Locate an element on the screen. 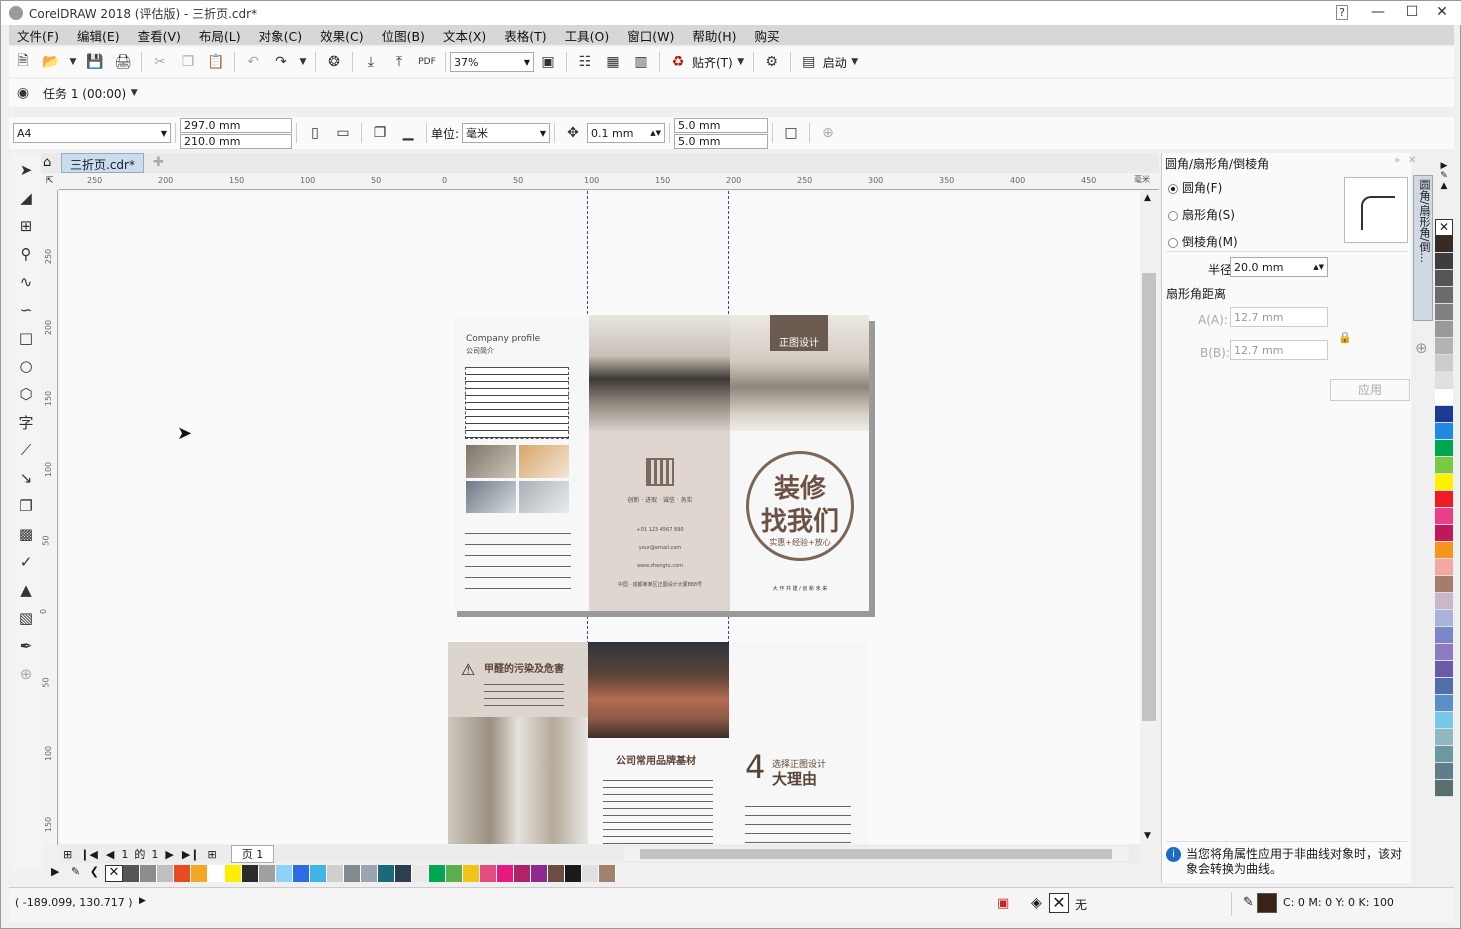  fill-none-swatch: ✕ is located at coordinates (1059, 903).